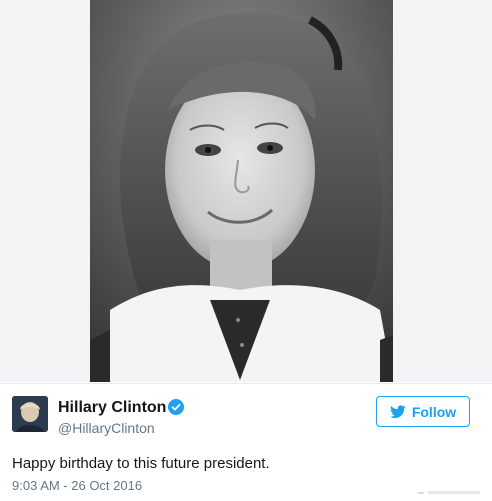 This screenshot has height=501, width=492. What do you see at coordinates (449, 492) in the screenshot?
I see `watermark-mark` at bounding box center [449, 492].